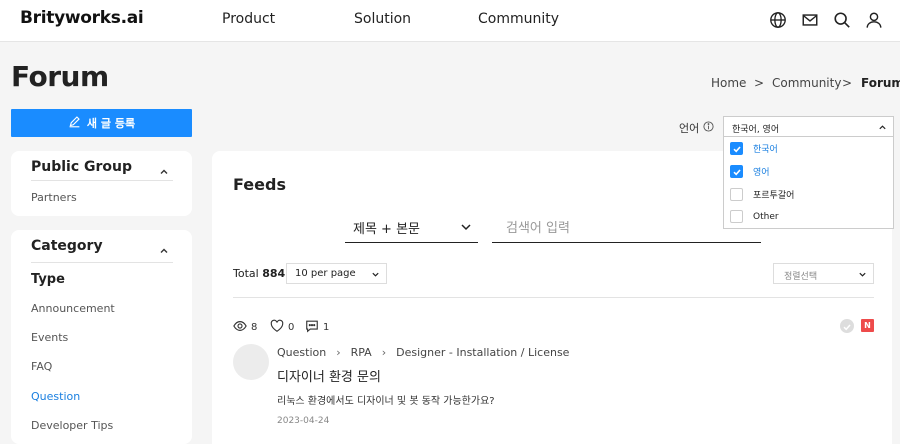 The height and width of the screenshot is (444, 900). What do you see at coordinates (880, 83) in the screenshot?
I see `breadcrumb-forum: Forum` at bounding box center [880, 83].